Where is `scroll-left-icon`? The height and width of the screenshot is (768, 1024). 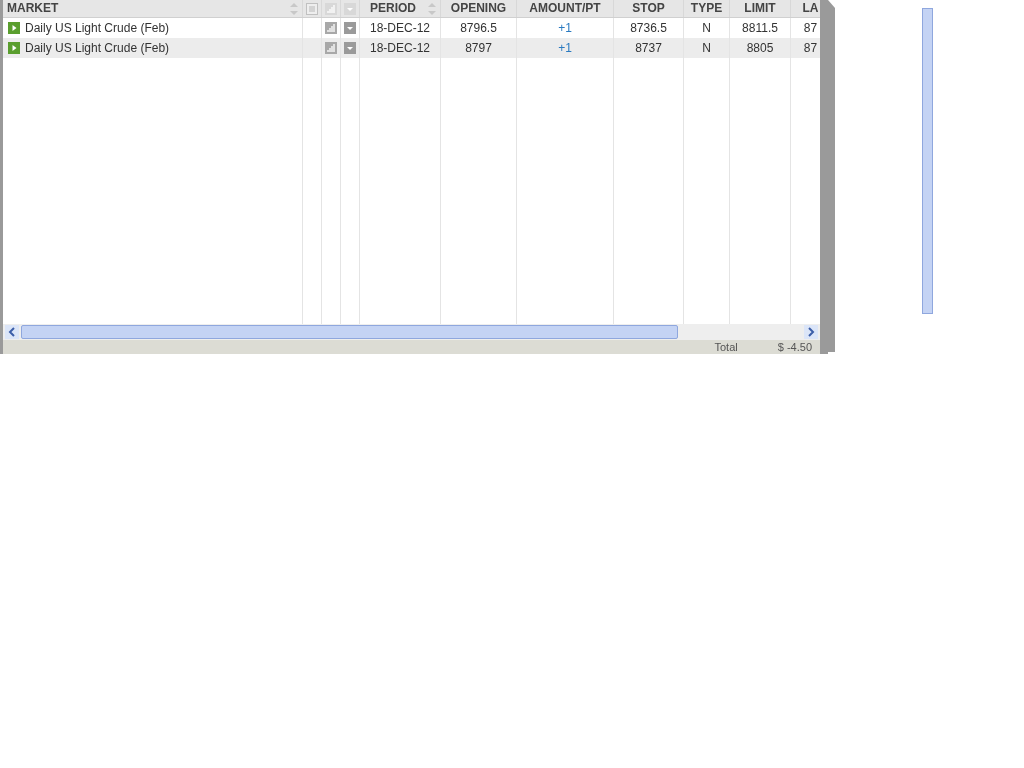 scroll-left-icon is located at coordinates (12, 332).